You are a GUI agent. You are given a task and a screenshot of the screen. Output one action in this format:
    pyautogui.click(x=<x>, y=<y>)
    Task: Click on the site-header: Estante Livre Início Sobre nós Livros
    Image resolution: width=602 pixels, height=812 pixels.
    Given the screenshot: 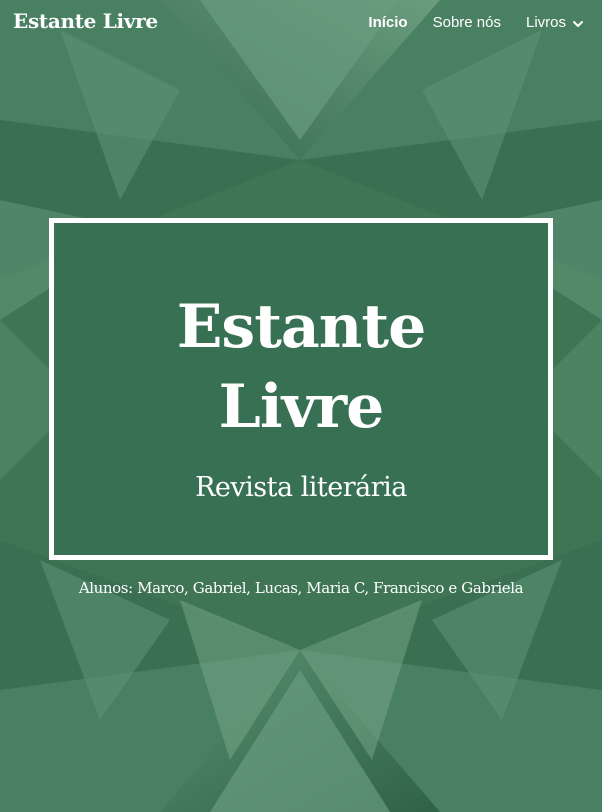 What is the action you would take?
    pyautogui.click(x=301, y=24)
    